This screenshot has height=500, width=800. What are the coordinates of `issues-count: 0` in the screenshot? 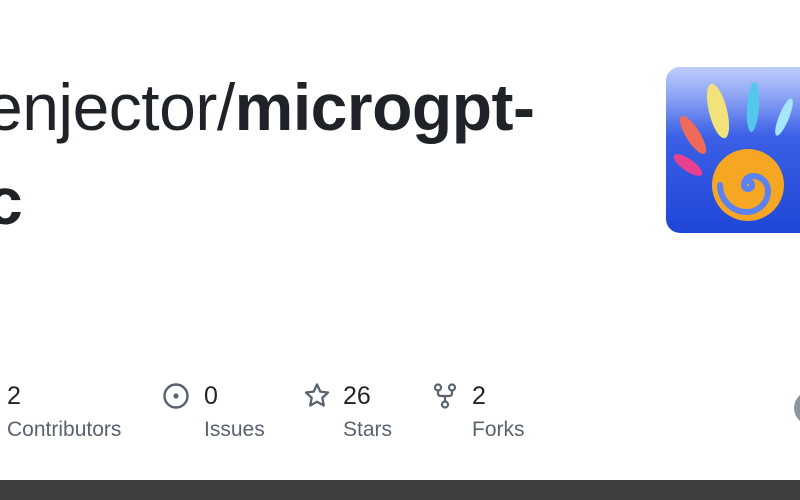 It's located at (211, 396).